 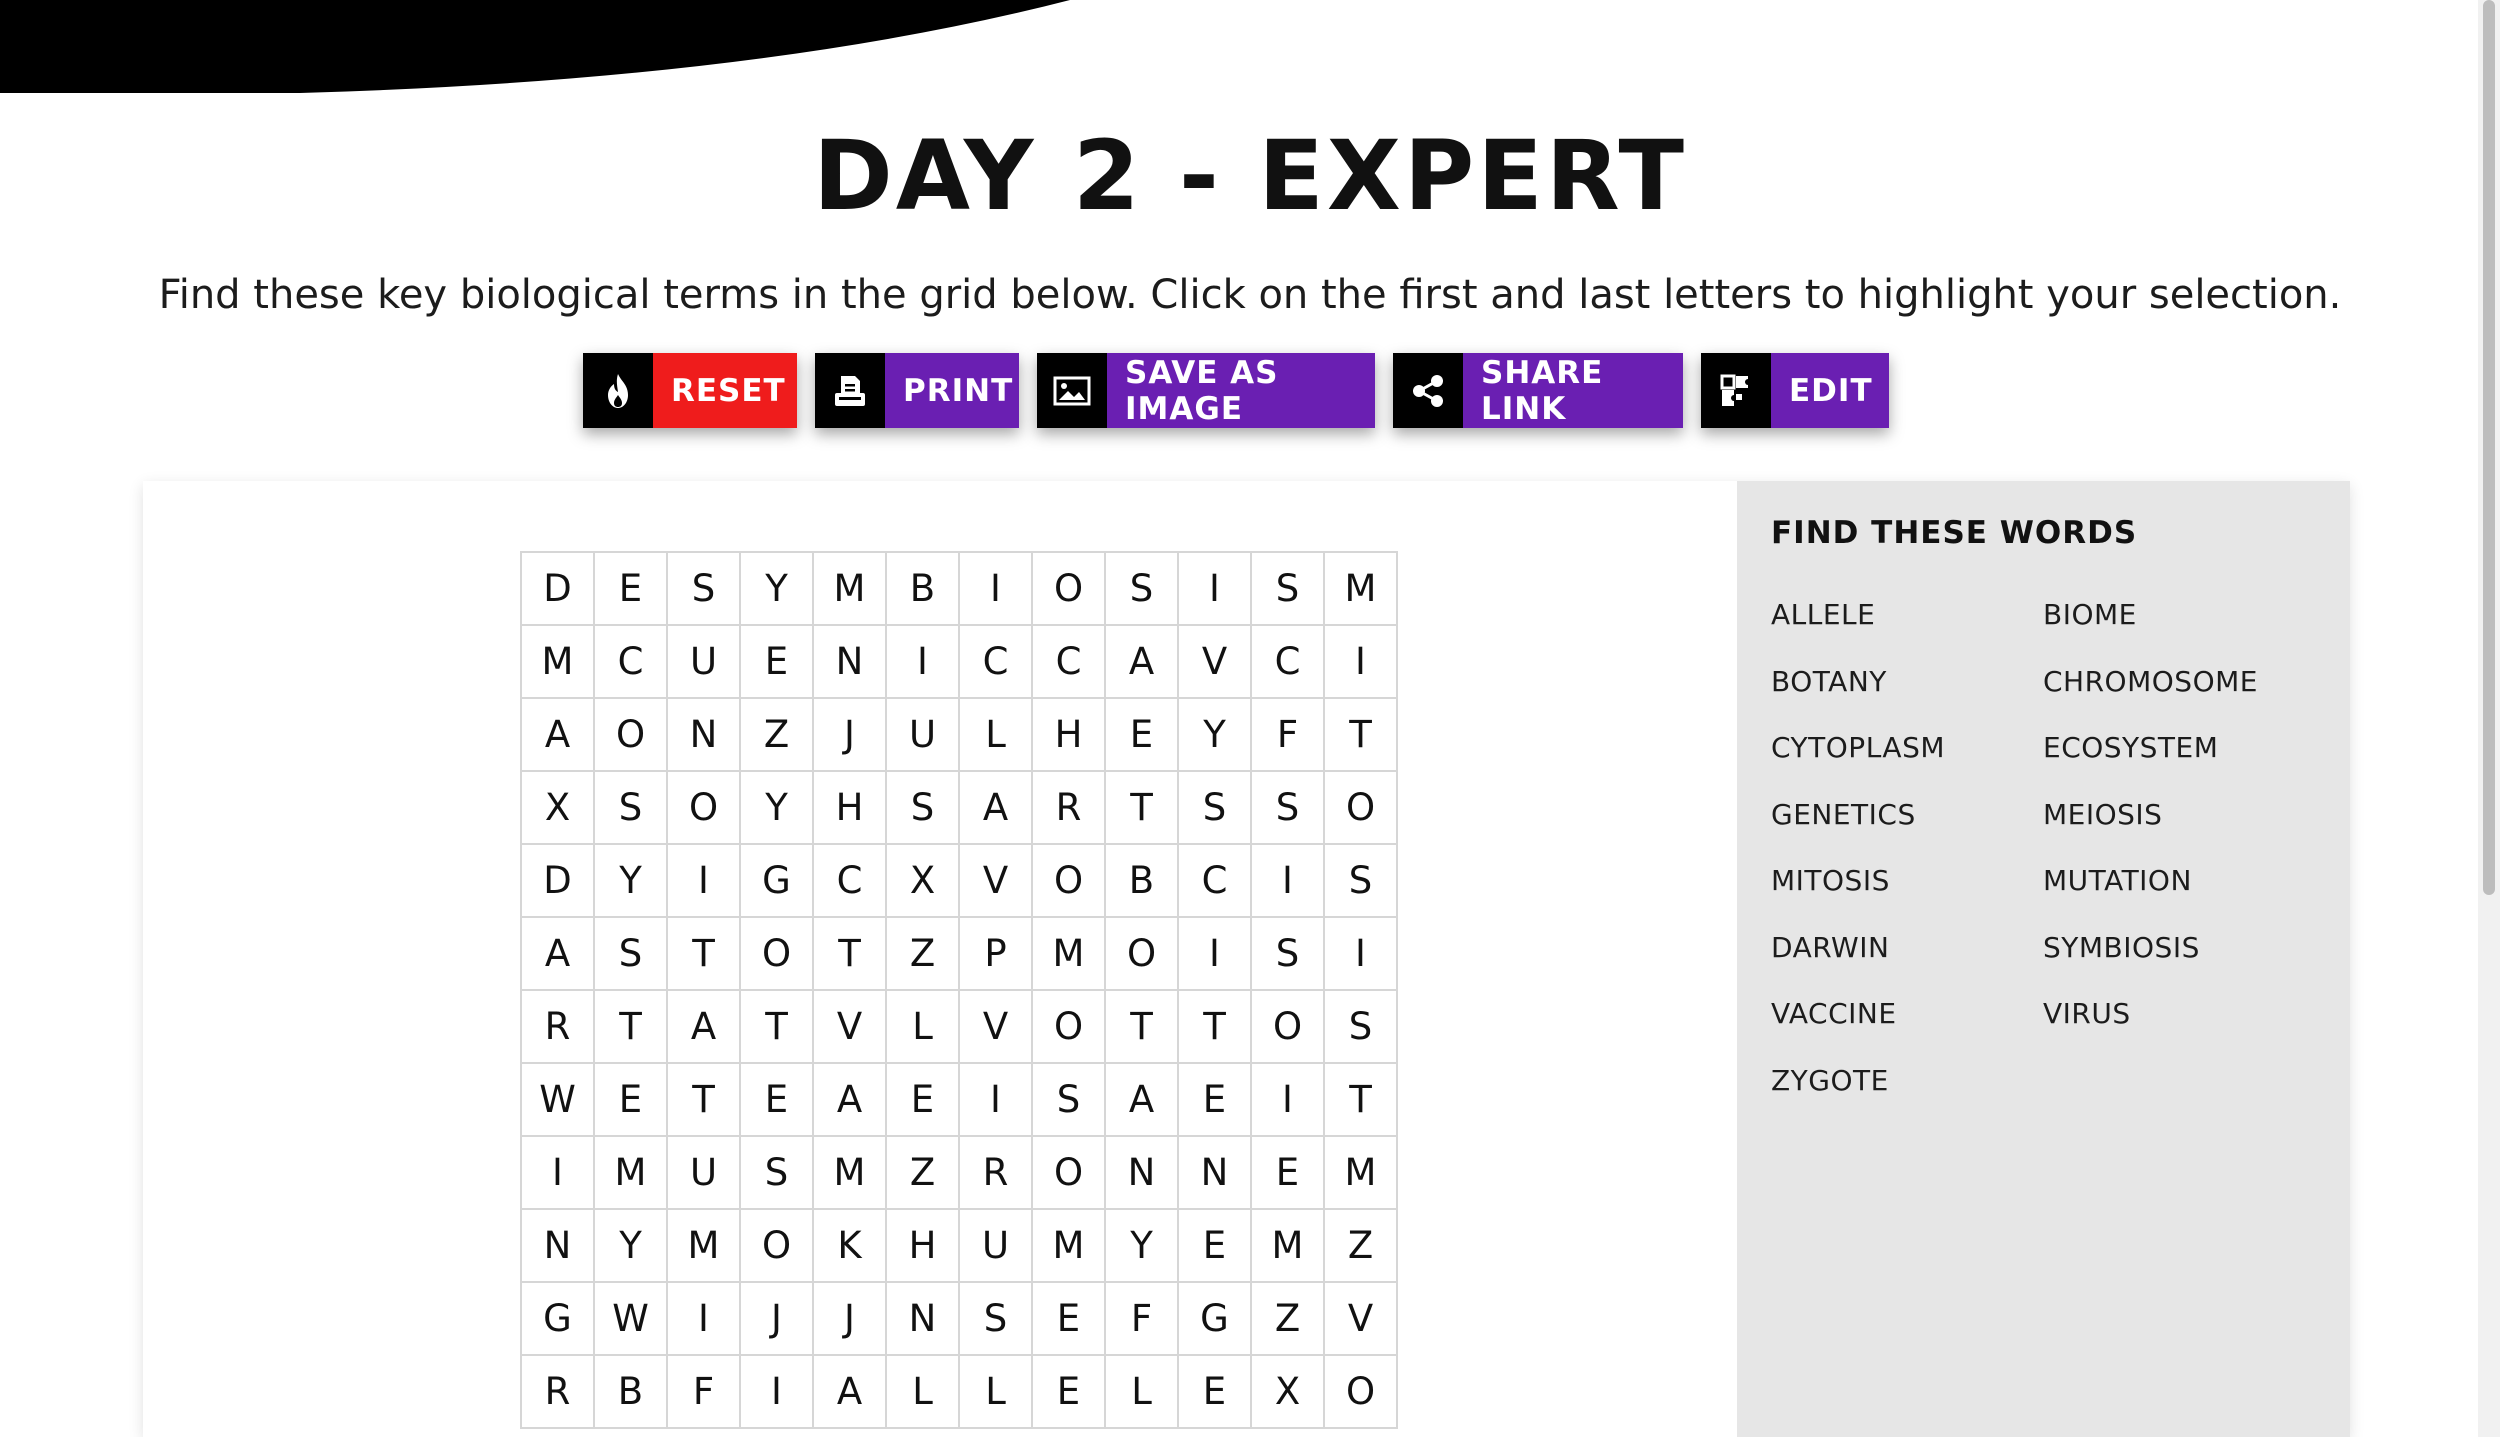 I want to click on grid-cell: H, so click(x=850, y=808).